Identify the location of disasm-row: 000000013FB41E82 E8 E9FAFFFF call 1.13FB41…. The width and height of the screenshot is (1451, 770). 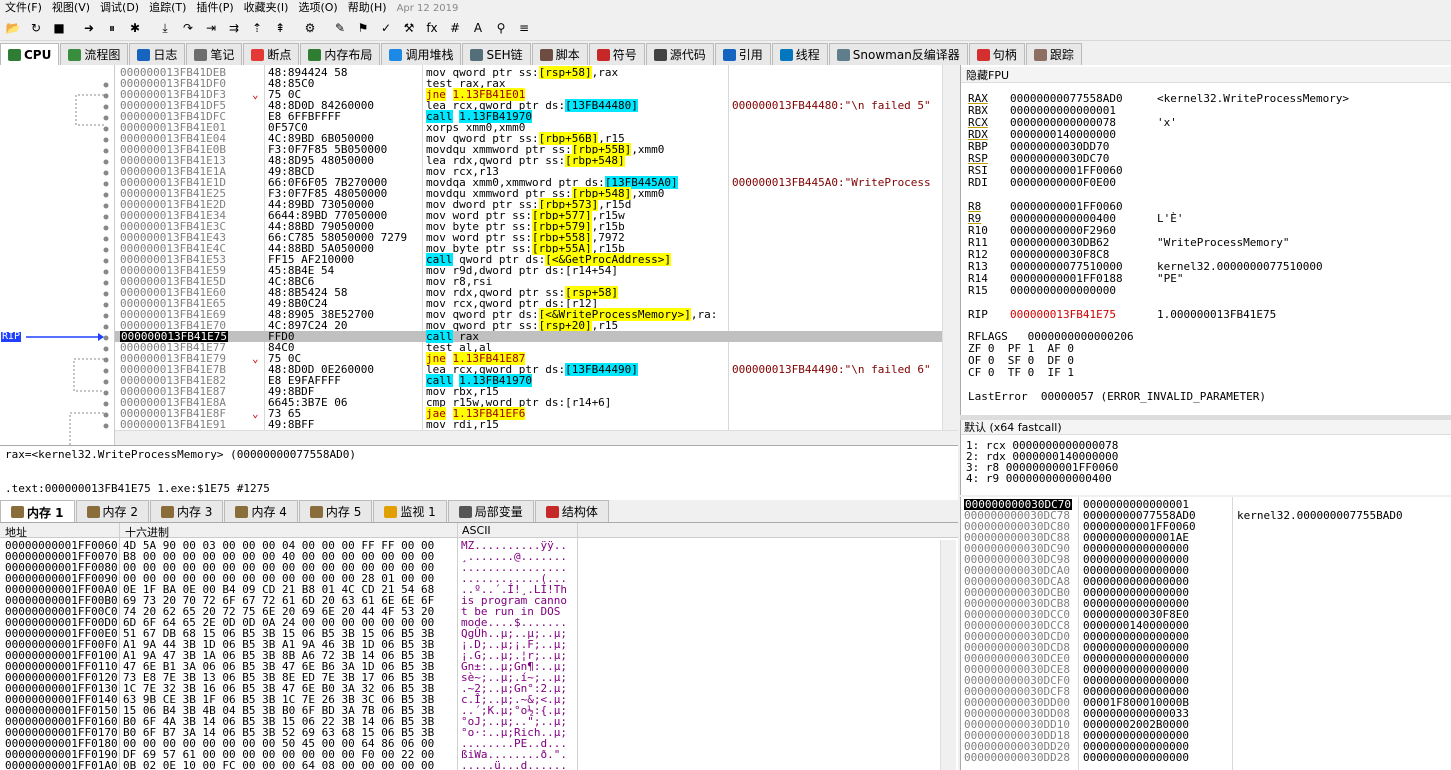
(528, 380).